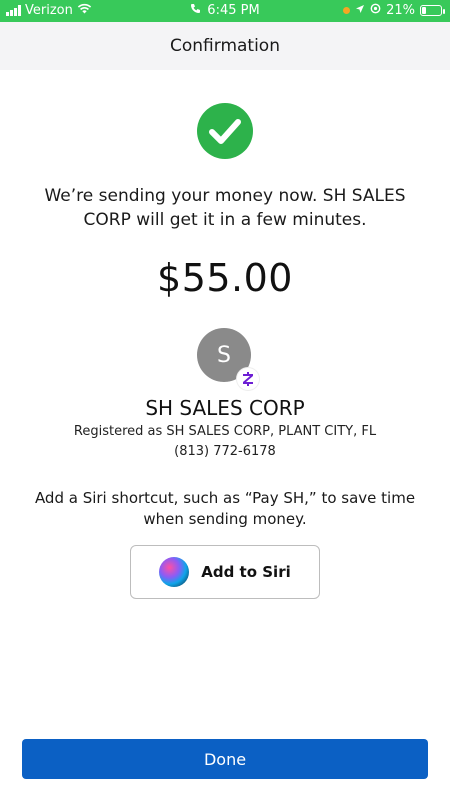  Describe the element at coordinates (233, 10) in the screenshot. I see `clock-time: 6:45 PM` at that location.